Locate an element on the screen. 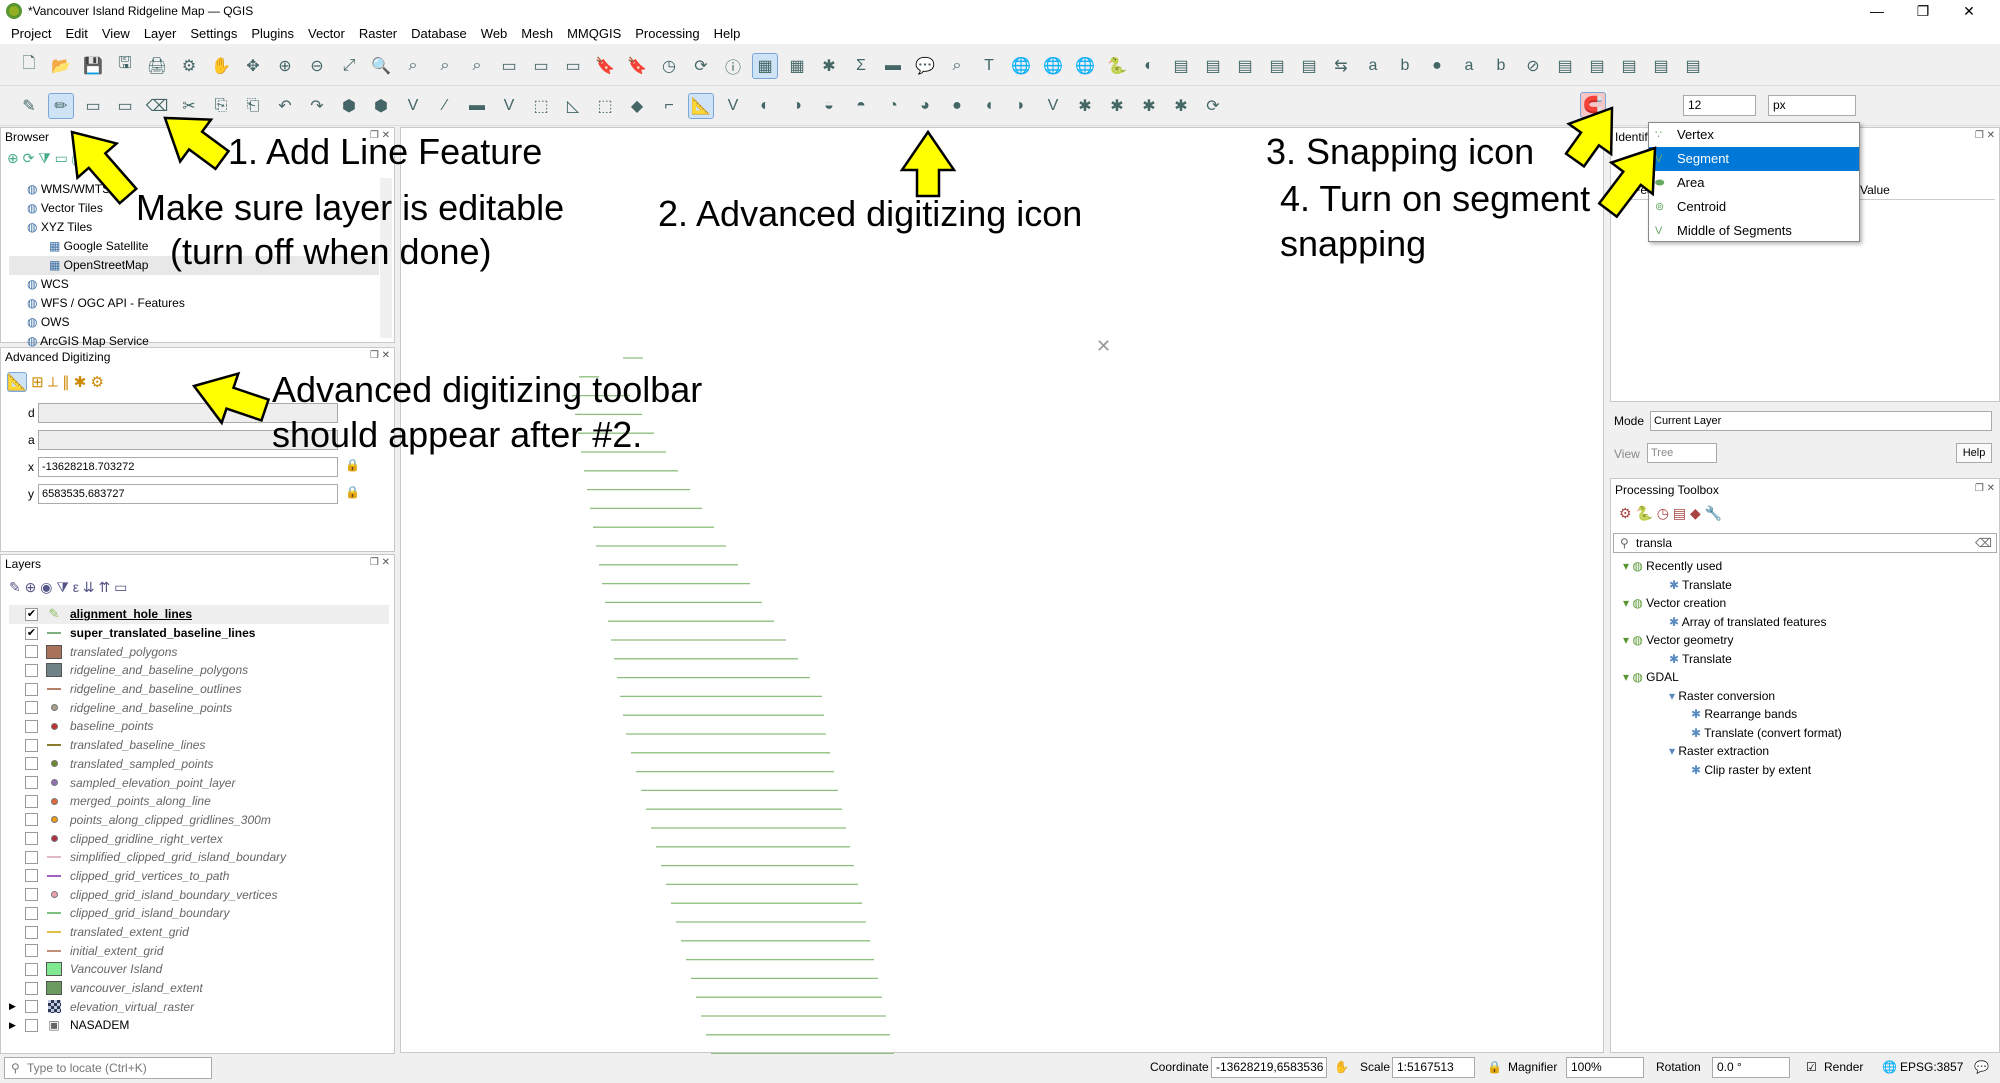 The height and width of the screenshot is (1083, 2000). toolbar-tool-icon: ● is located at coordinates (1437, 66).